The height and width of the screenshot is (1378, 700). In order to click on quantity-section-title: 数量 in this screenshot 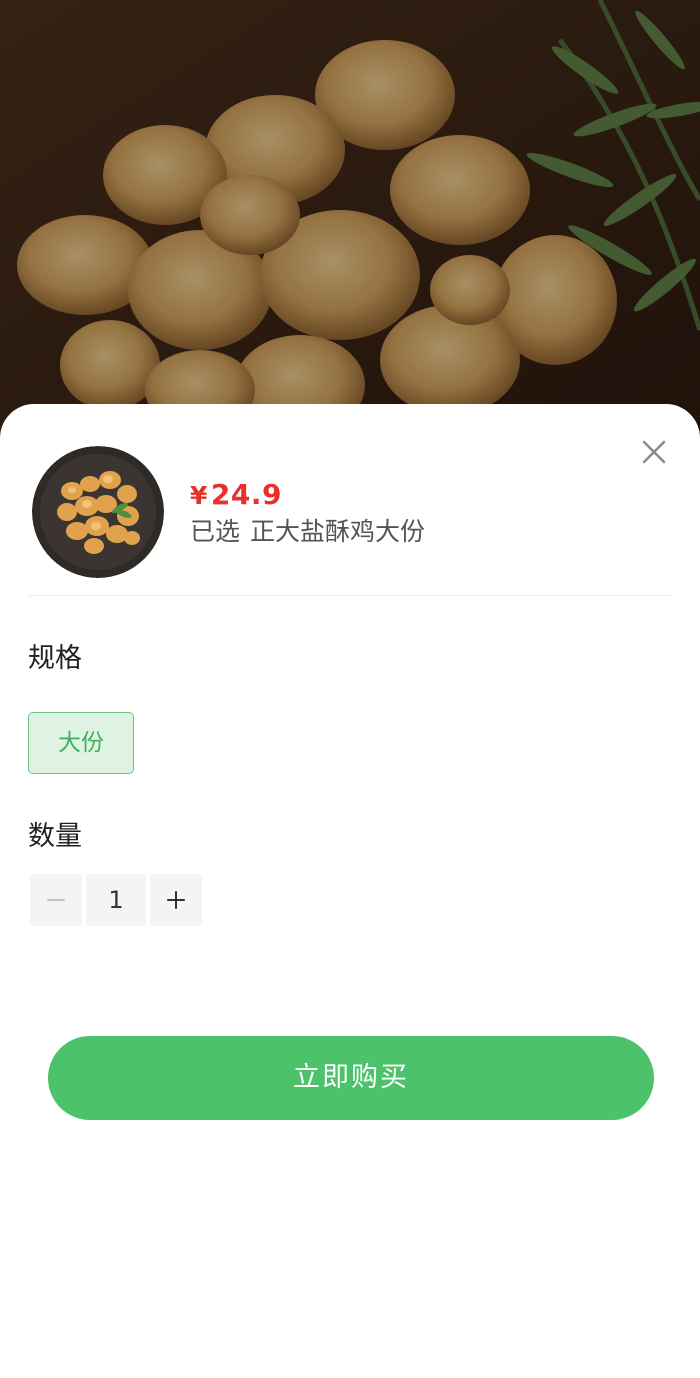, I will do `click(55, 836)`.